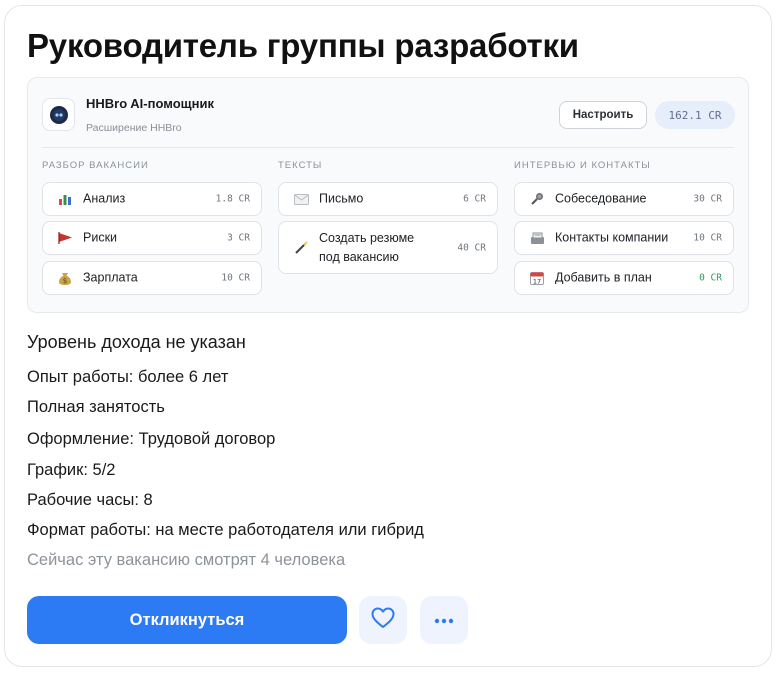 Image resolution: width=777 pixels, height=677 pixels. What do you see at coordinates (110, 277) in the screenshot?
I see `tool-label: Зарплата` at bounding box center [110, 277].